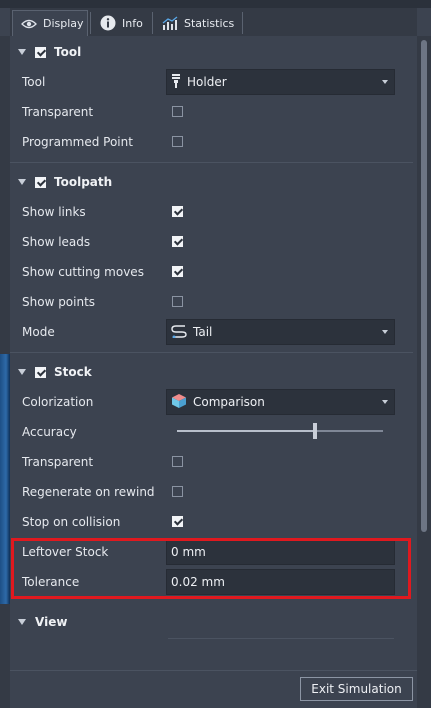  I want to click on stock-section-header: Stock, so click(55, 372).